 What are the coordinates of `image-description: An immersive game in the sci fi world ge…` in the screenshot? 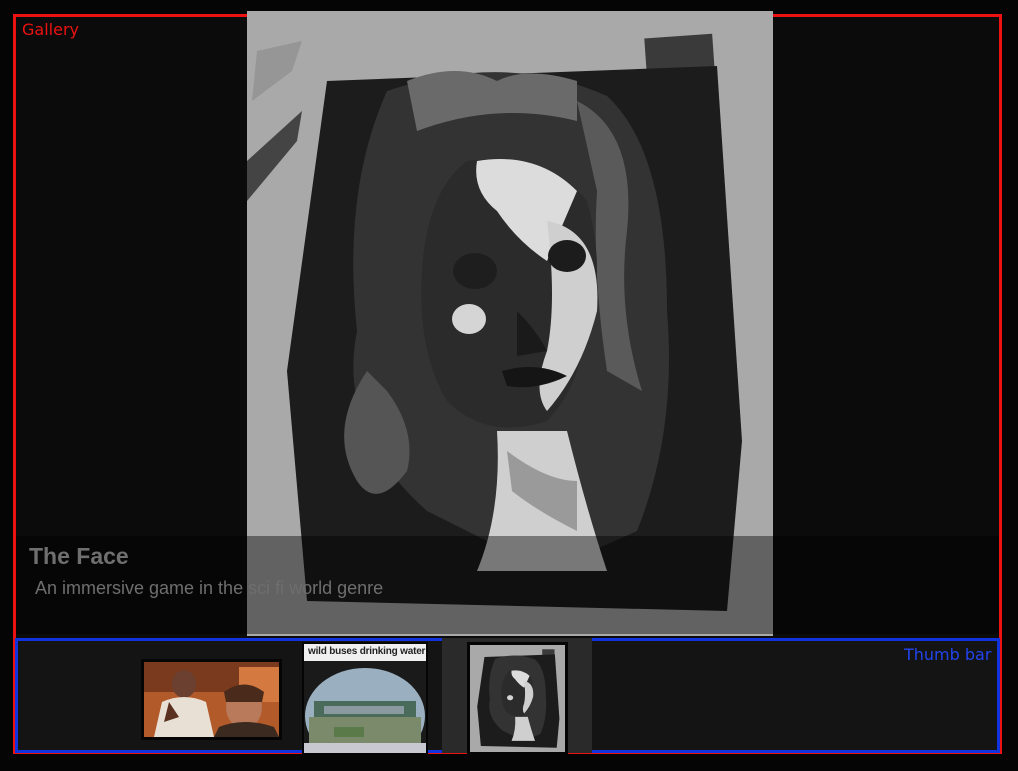 It's located at (209, 588).